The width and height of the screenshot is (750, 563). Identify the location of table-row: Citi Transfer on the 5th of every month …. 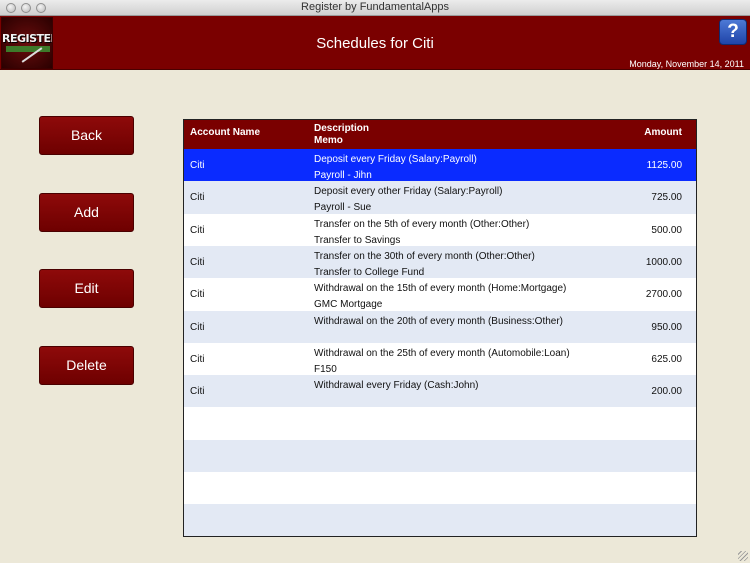
(440, 230).